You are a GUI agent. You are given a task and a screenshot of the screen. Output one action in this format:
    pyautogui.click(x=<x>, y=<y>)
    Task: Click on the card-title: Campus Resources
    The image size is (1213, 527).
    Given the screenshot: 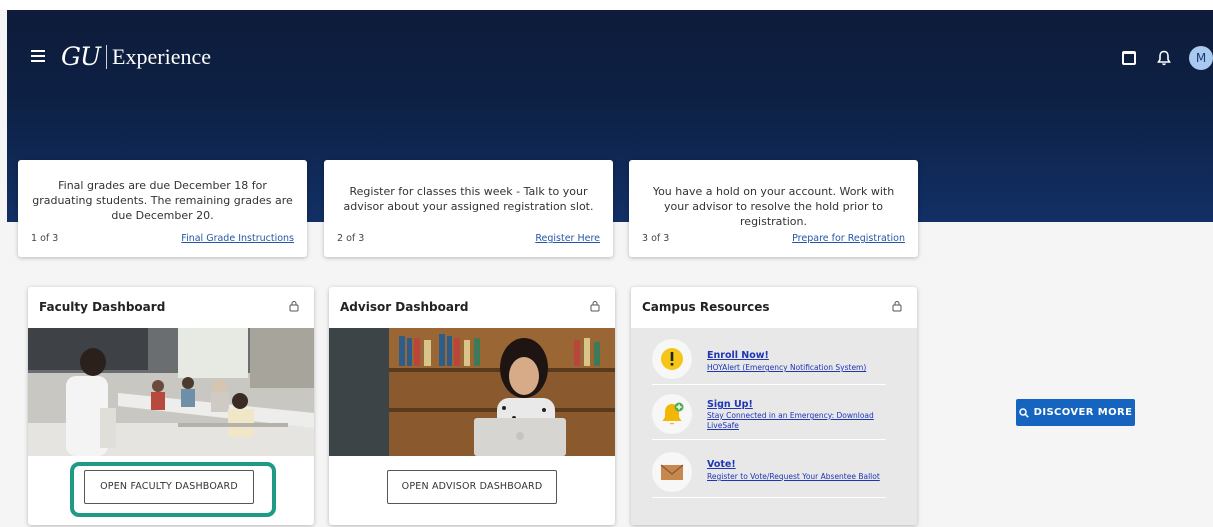 What is the action you would take?
    pyautogui.click(x=706, y=307)
    